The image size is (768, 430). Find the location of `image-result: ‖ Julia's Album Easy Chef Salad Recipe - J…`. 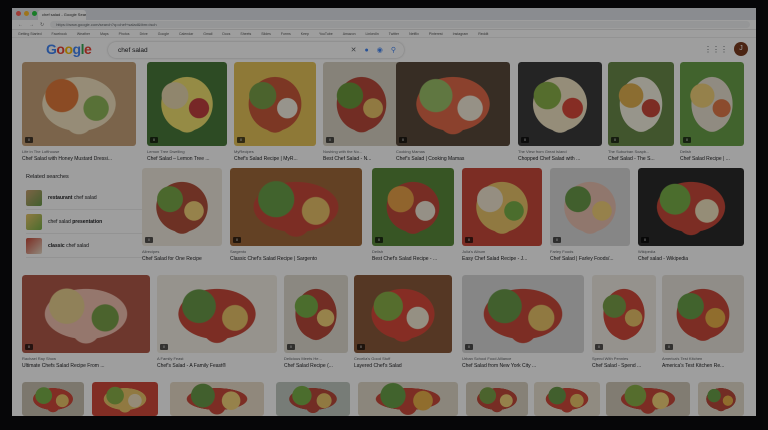

image-result: ‖ Julia's Album Easy Chef Salad Recipe - J… is located at coordinates (502, 217).